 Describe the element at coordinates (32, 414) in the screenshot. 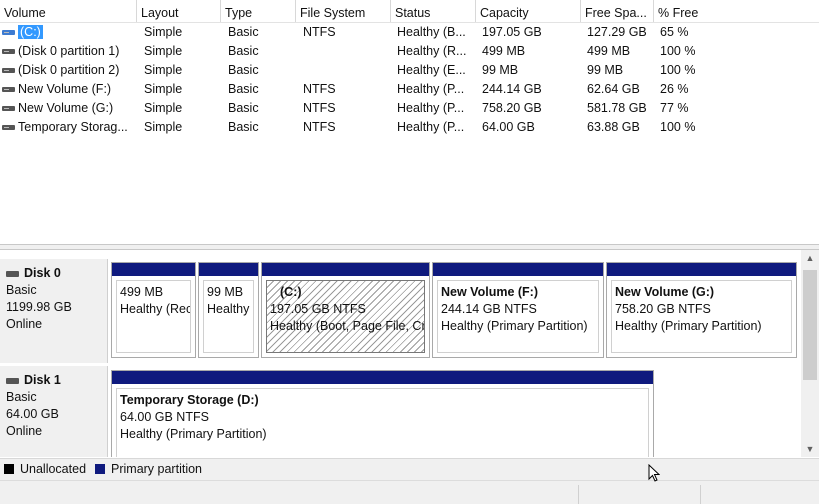

I see `disk-size: 64.00 GB` at that location.